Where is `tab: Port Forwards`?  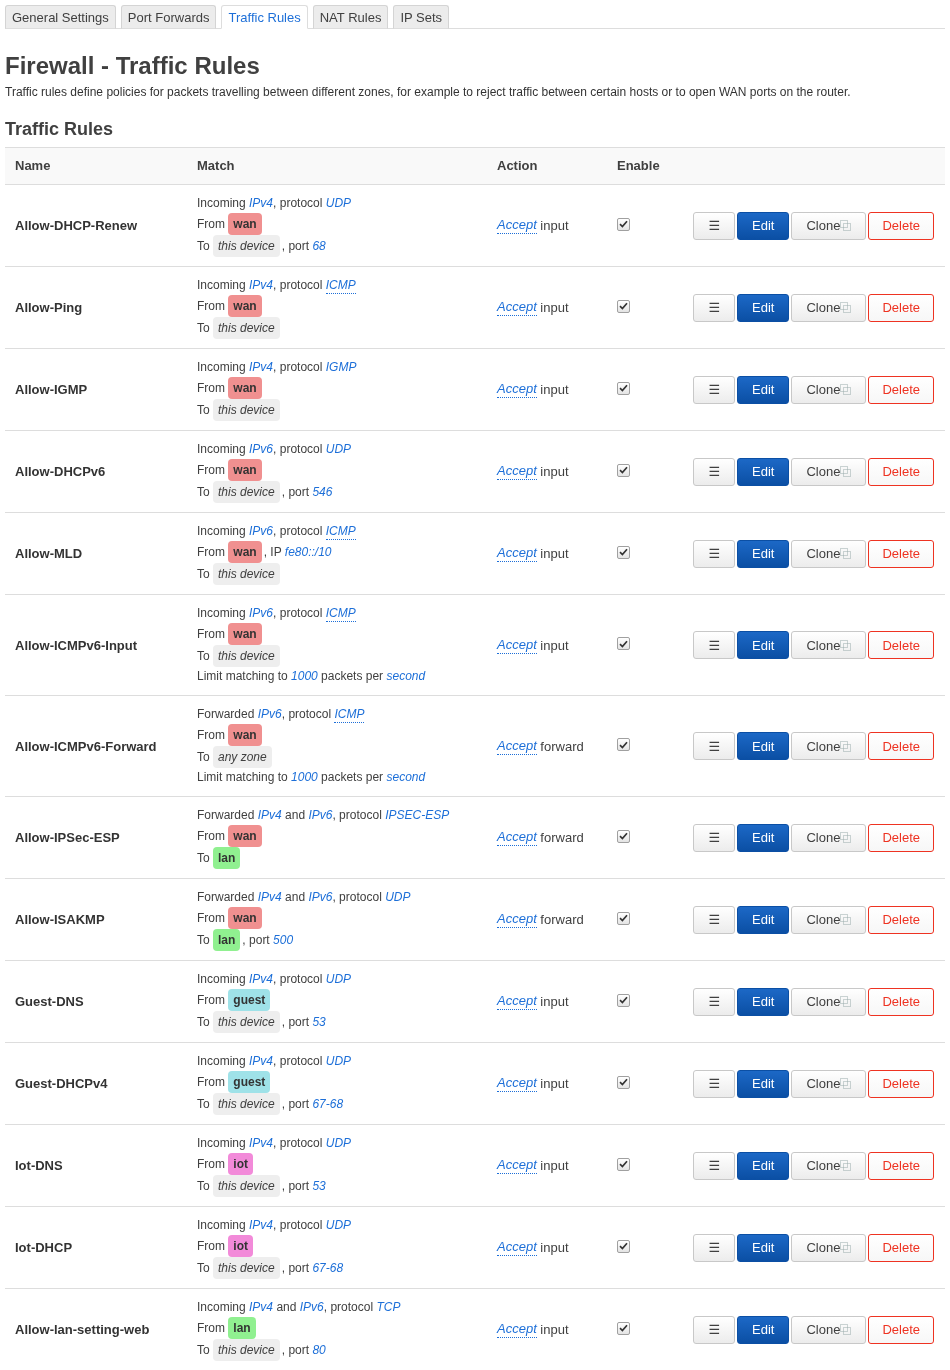
tab: Port Forwards is located at coordinates (168, 17).